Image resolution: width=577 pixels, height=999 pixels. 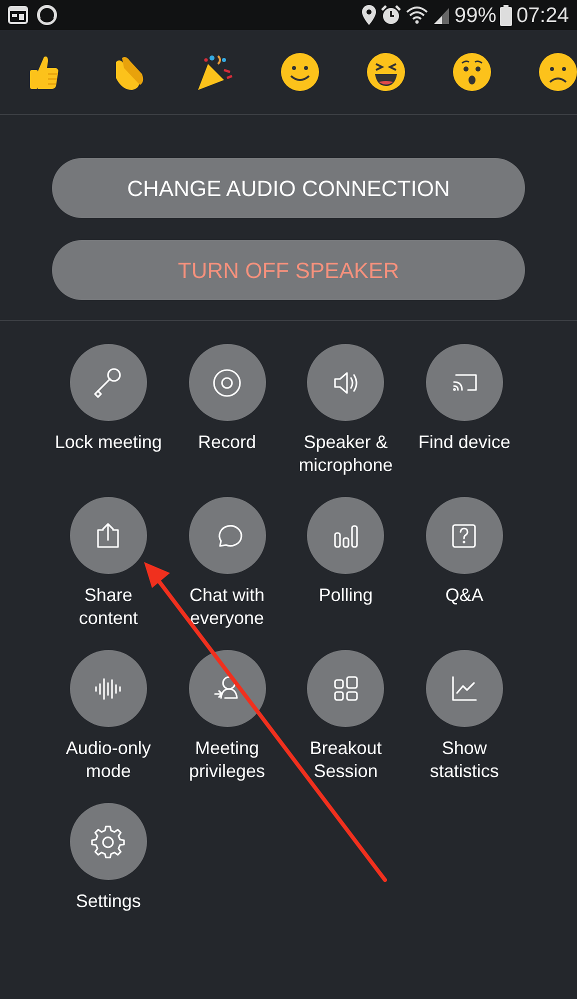 I want to click on battery-percentage: 99%, so click(x=475, y=15).